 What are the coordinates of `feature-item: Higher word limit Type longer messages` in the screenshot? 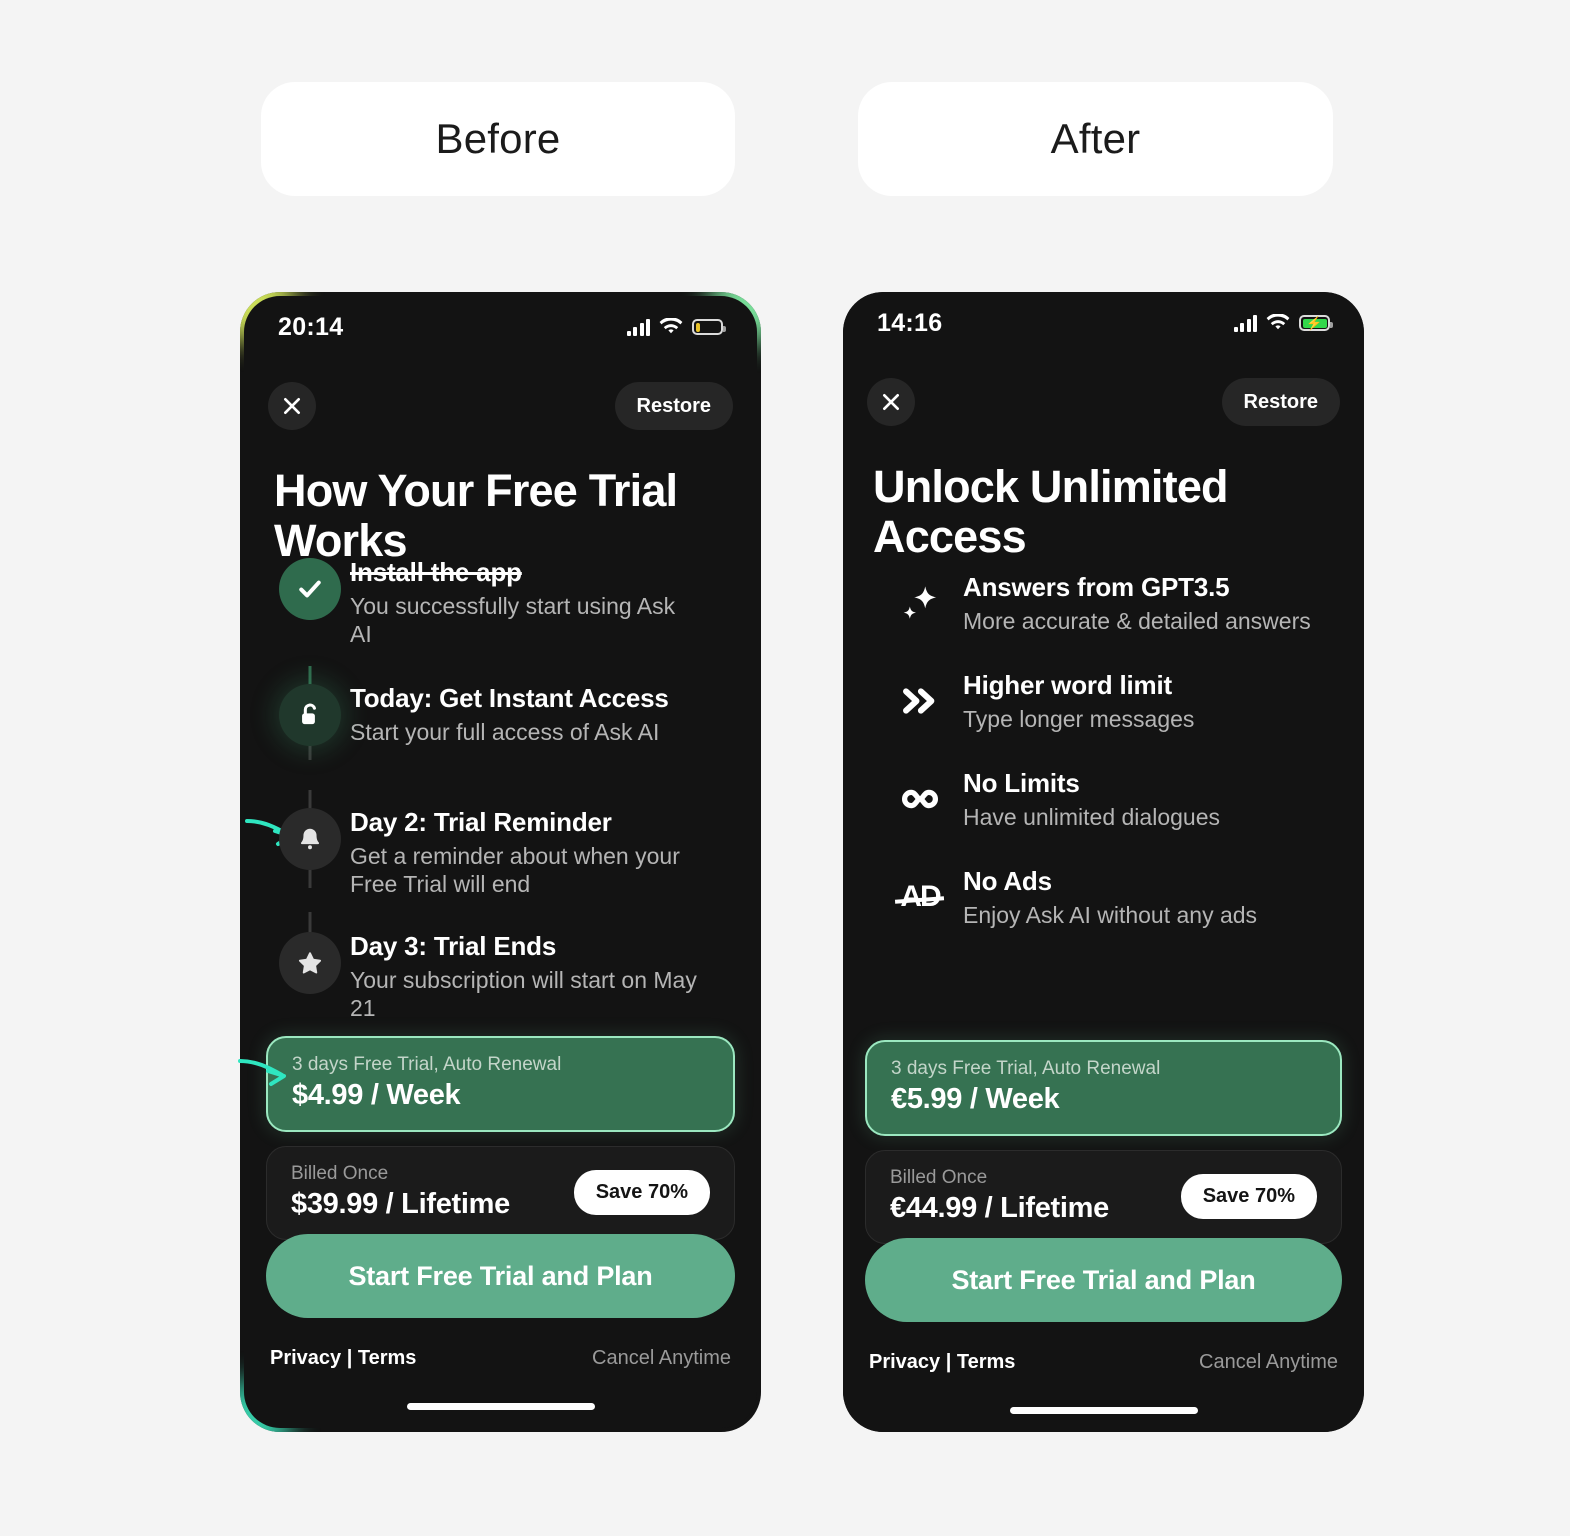 It's located at (1108, 701).